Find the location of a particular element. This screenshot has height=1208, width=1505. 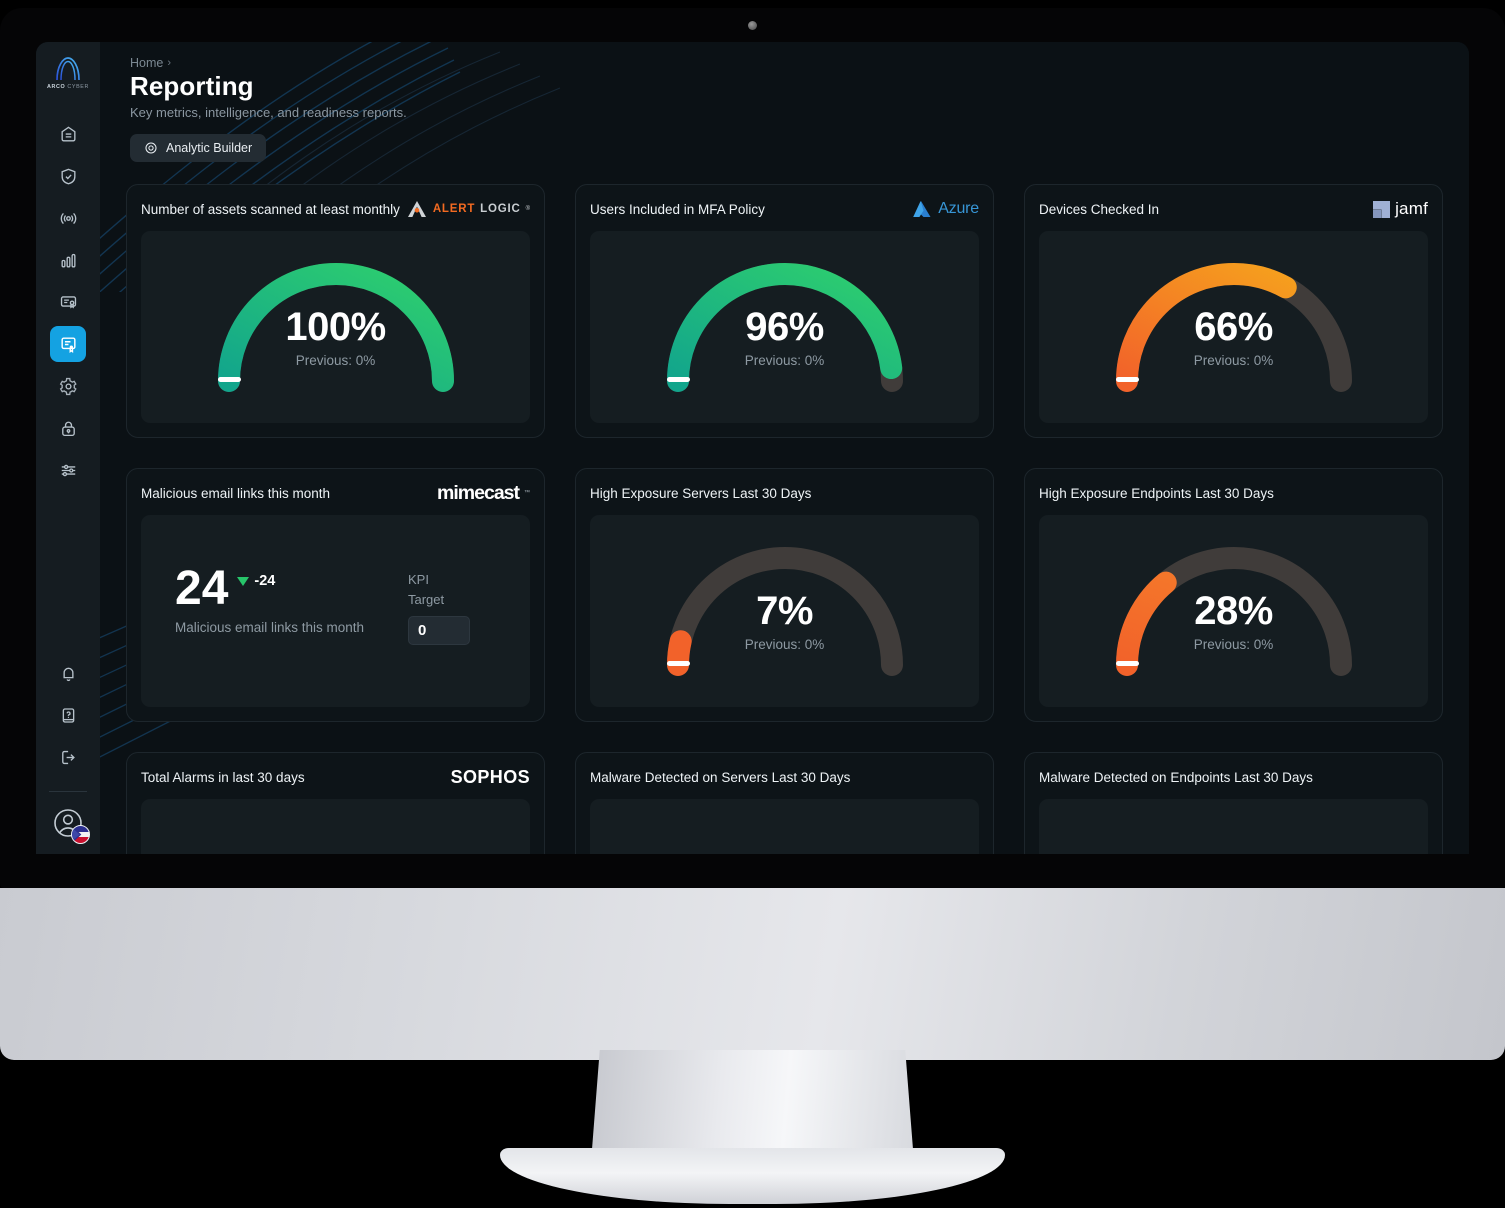

kpi-target-label-1: KPI is located at coordinates (418, 579).